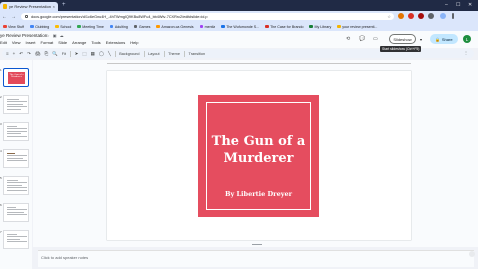  Describe the element at coordinates (84, 54) in the screenshot. I see `text-box-icon: ⬚` at that location.